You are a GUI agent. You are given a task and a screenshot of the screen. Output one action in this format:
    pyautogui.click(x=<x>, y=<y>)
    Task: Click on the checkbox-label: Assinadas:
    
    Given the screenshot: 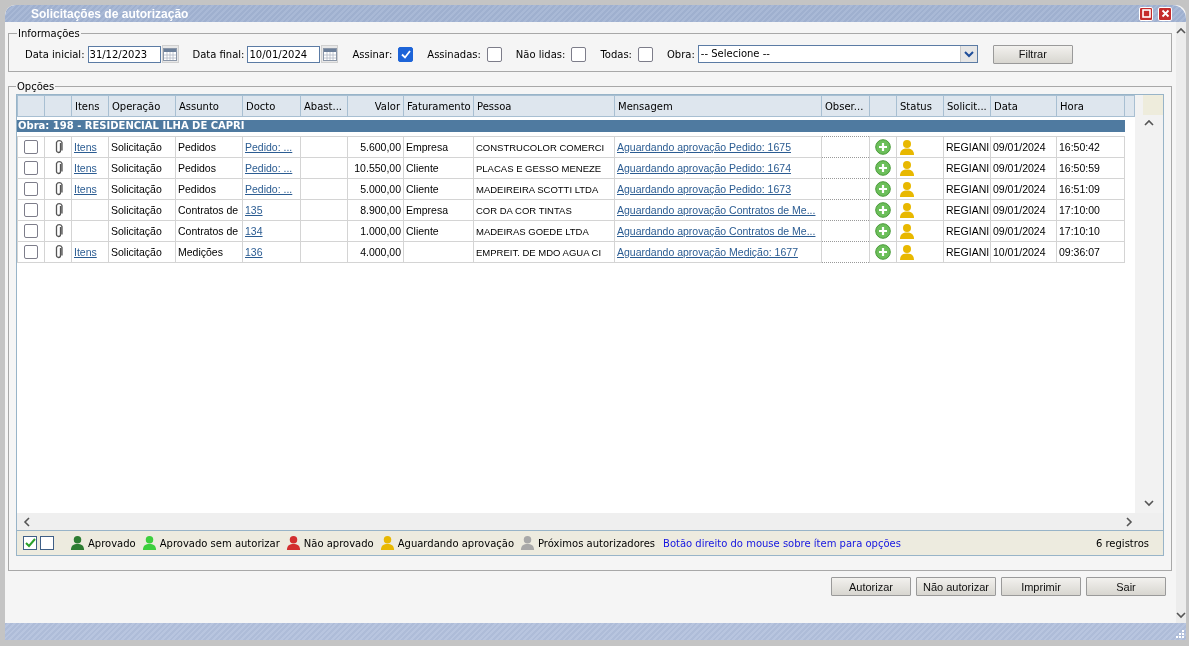 What is the action you would take?
    pyautogui.click(x=454, y=54)
    